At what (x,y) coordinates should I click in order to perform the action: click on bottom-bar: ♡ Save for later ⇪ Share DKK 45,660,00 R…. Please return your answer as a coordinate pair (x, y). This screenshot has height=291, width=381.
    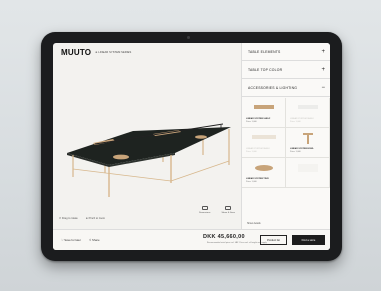
    Looking at the image, I should click on (191, 239).